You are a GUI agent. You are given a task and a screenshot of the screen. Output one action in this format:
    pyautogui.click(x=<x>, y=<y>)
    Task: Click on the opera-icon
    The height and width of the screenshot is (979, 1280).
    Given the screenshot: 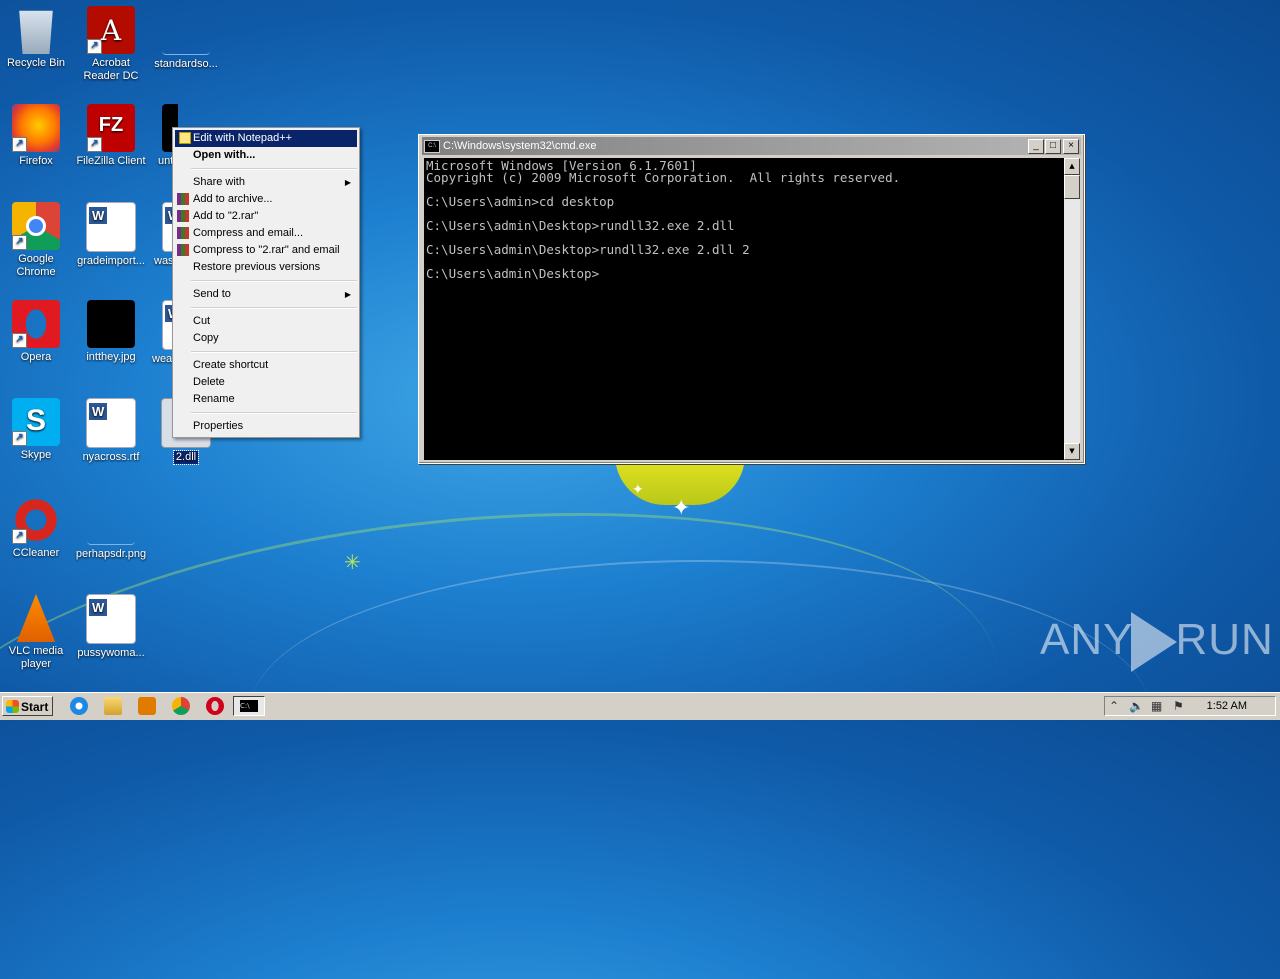 What is the action you would take?
    pyautogui.click(x=215, y=706)
    